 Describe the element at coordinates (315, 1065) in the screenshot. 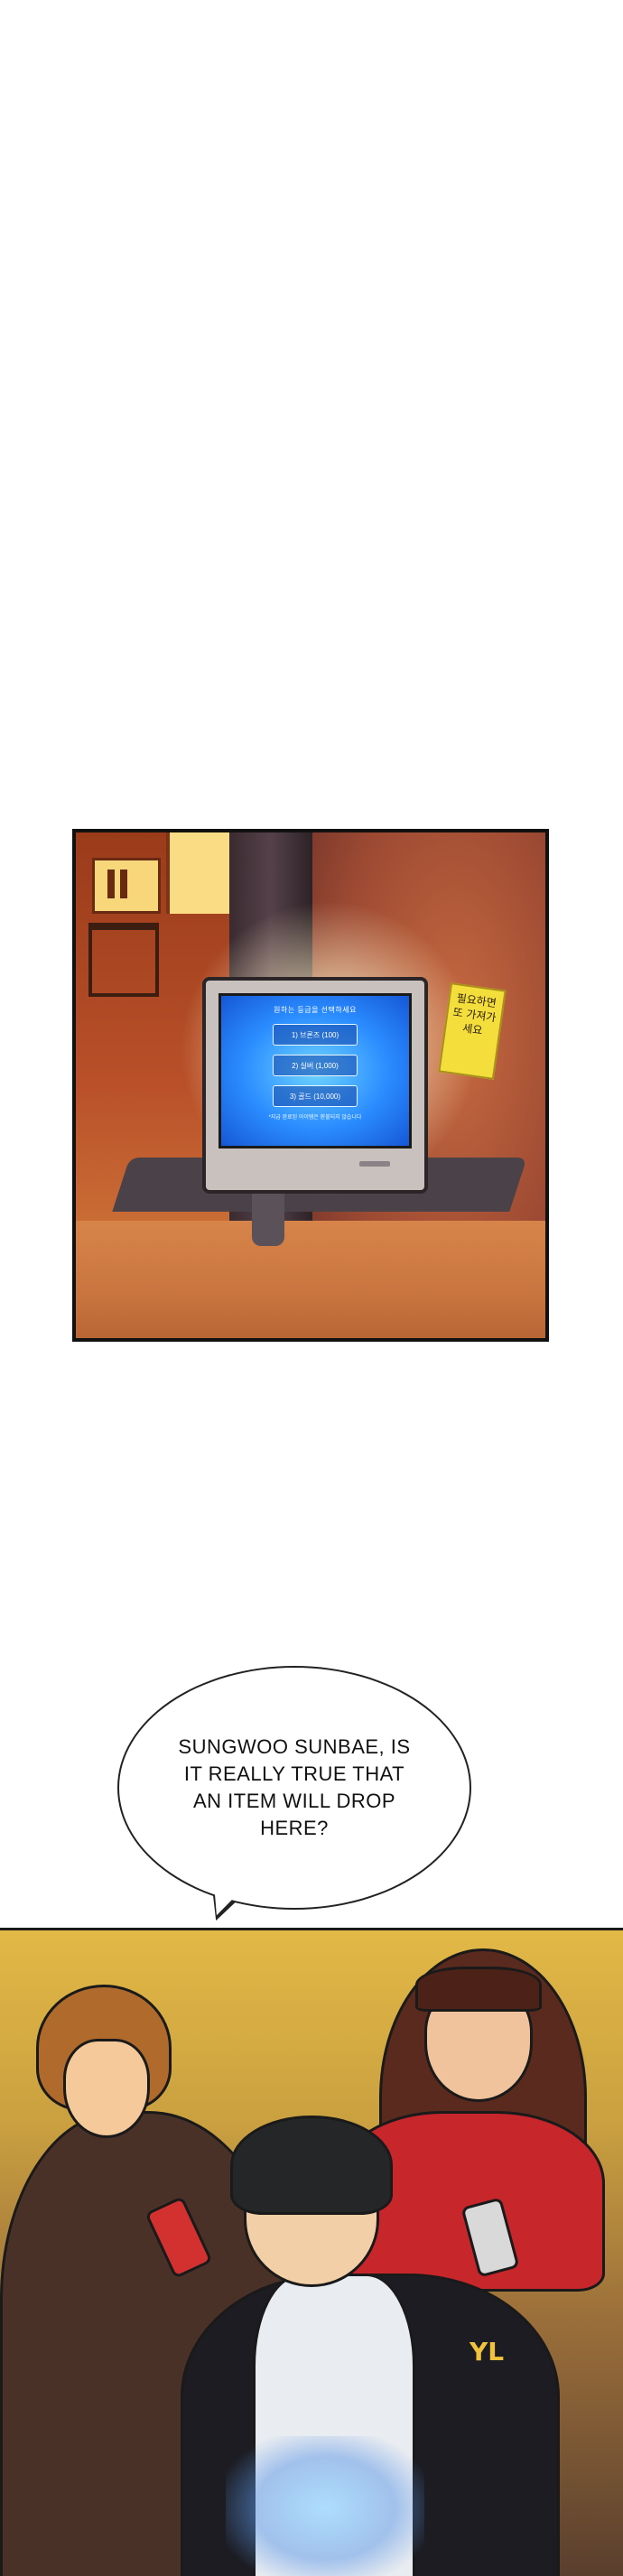

I see `option-silver-button: 2) 실버 (1,000)` at that location.